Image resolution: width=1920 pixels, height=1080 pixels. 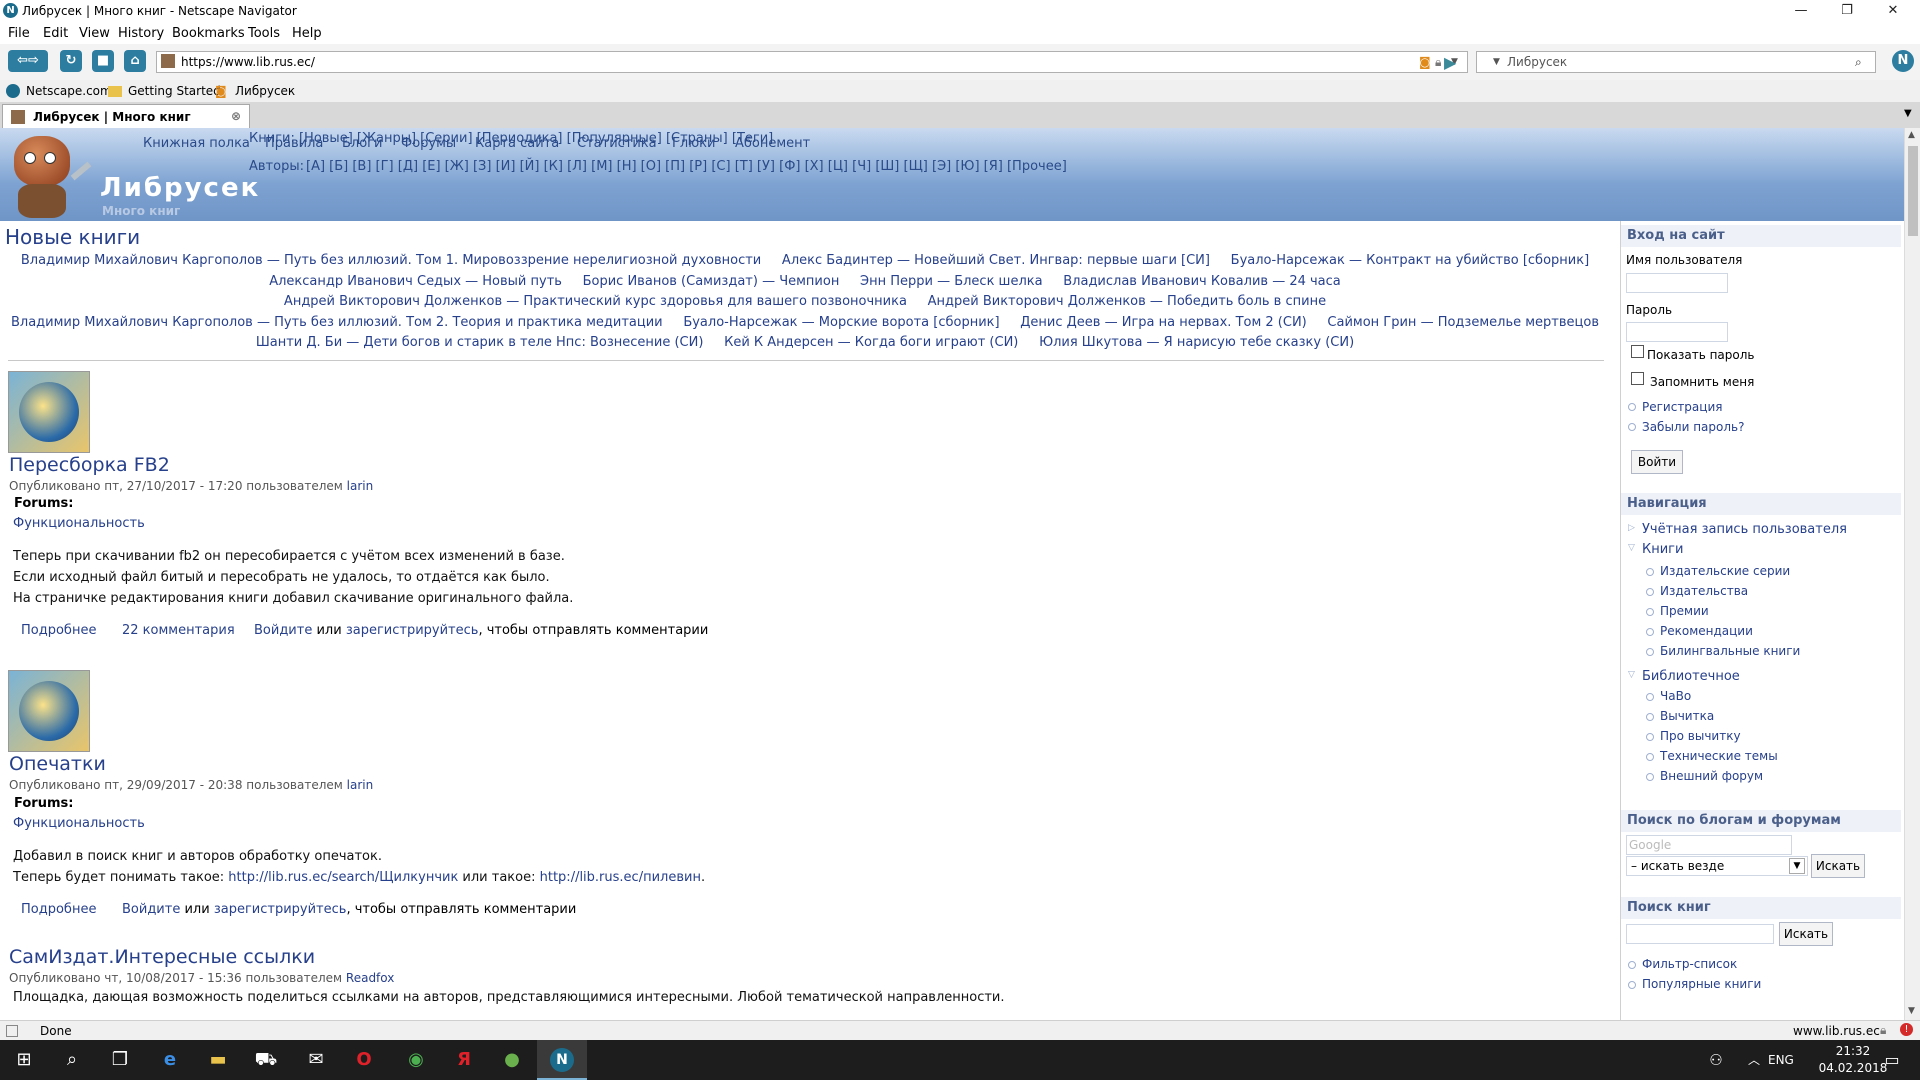 What do you see at coordinates (1675, 696) in the screenshot?
I see `nav-faq: ЧаВо` at bounding box center [1675, 696].